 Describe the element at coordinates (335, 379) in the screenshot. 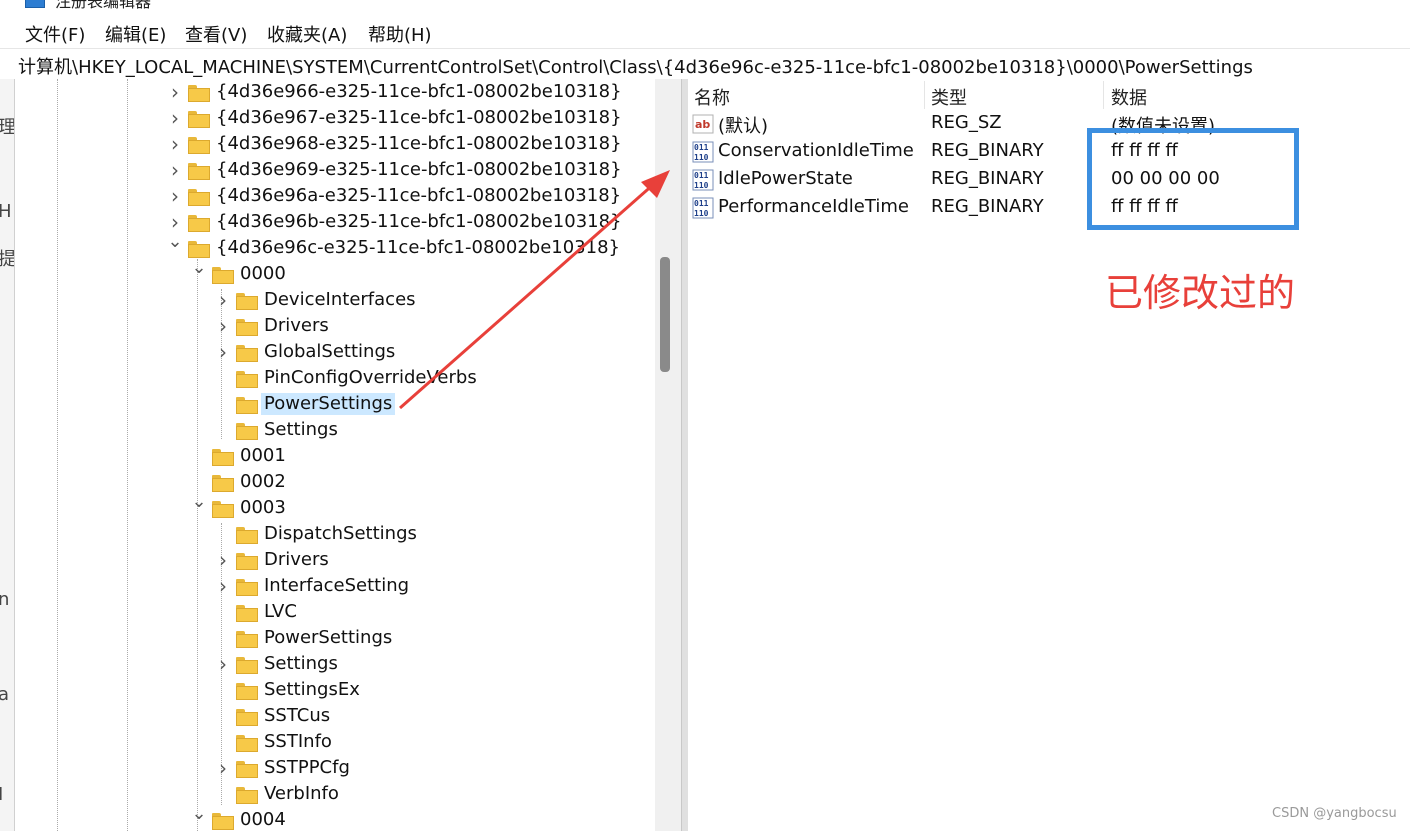

I see `tree-item: PinConfigOverrideVerbs` at that location.